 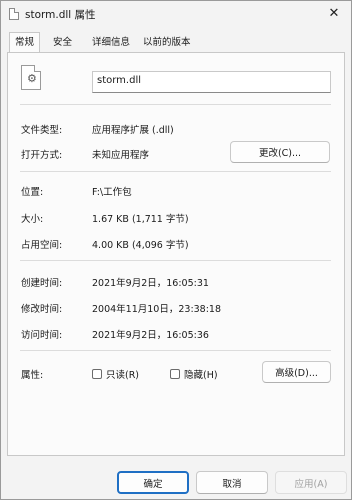 I want to click on cancel-button: 取消, so click(x=232, y=482).